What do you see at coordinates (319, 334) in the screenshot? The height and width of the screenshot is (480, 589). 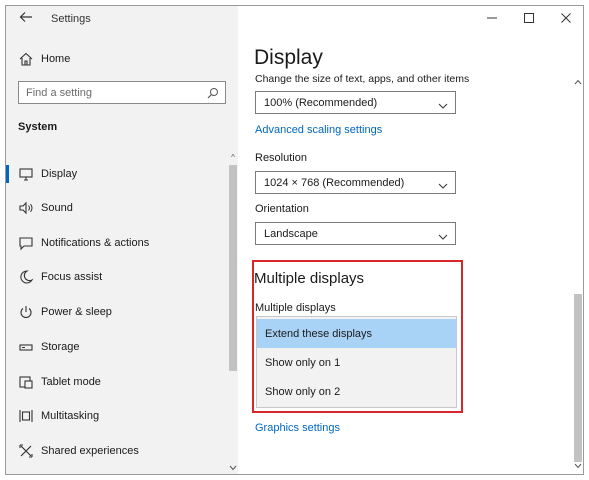 I see `option-label: Extend these displays` at bounding box center [319, 334].